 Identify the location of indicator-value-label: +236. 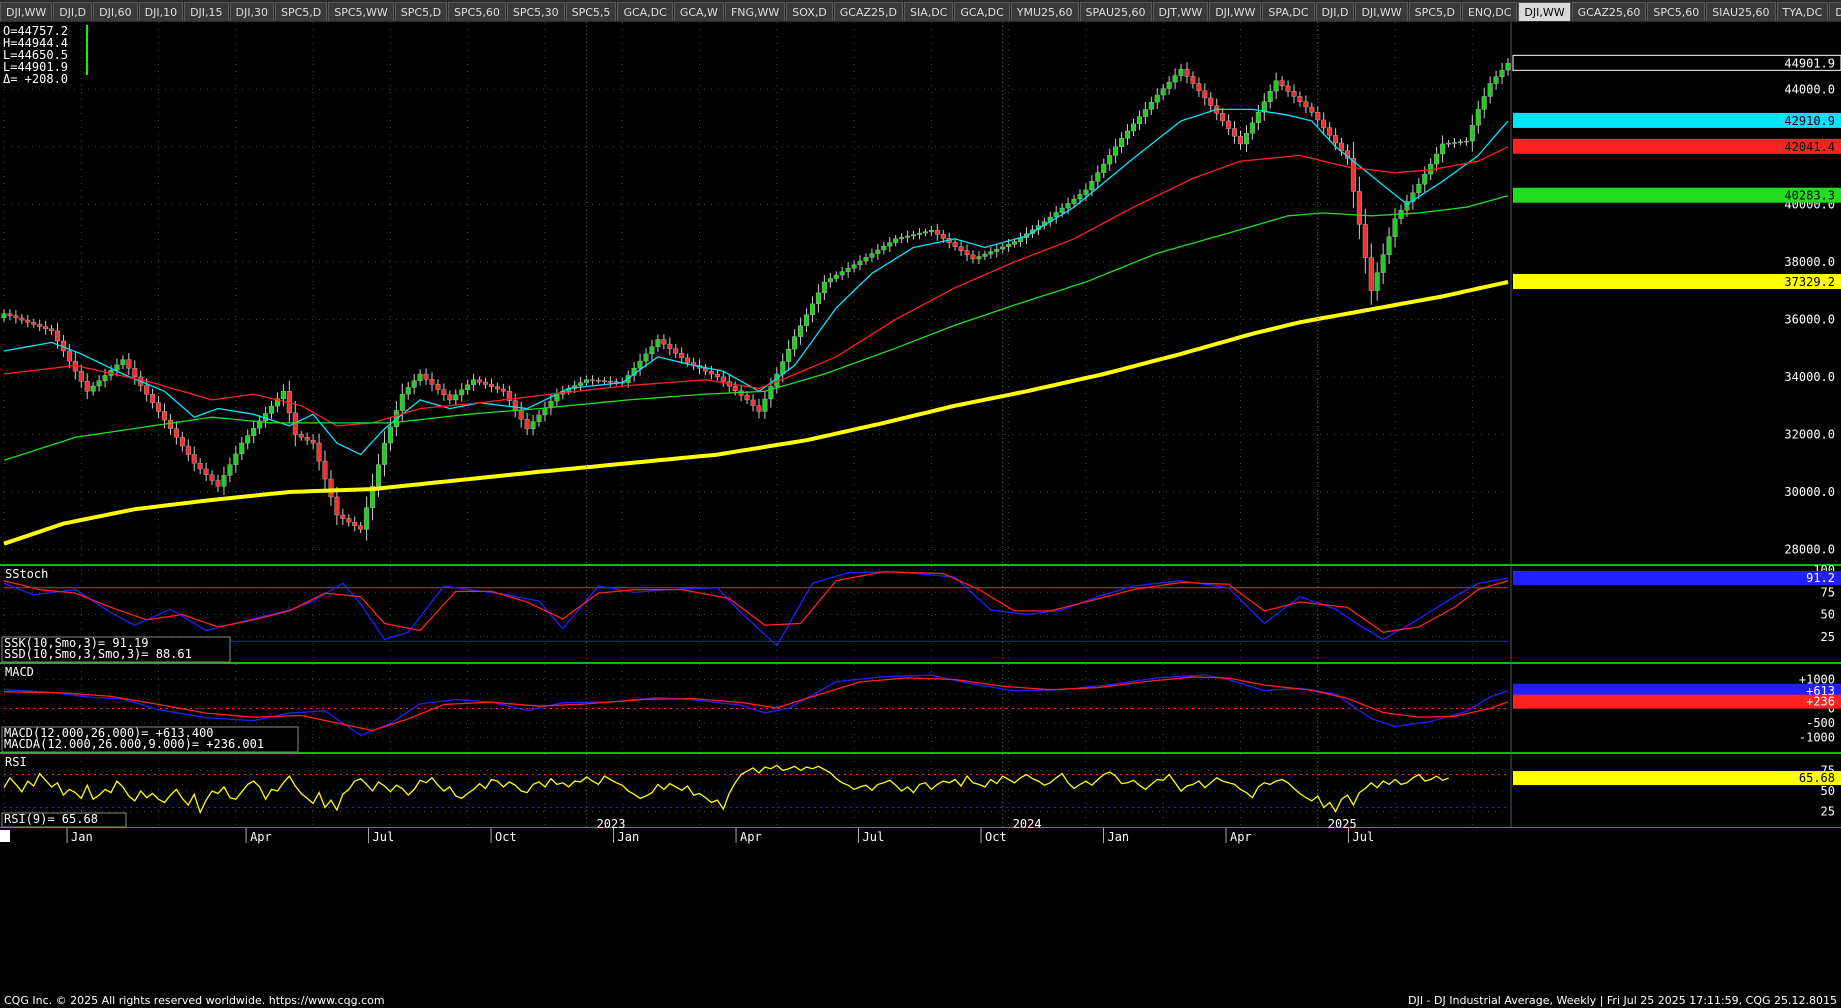
(1820, 702).